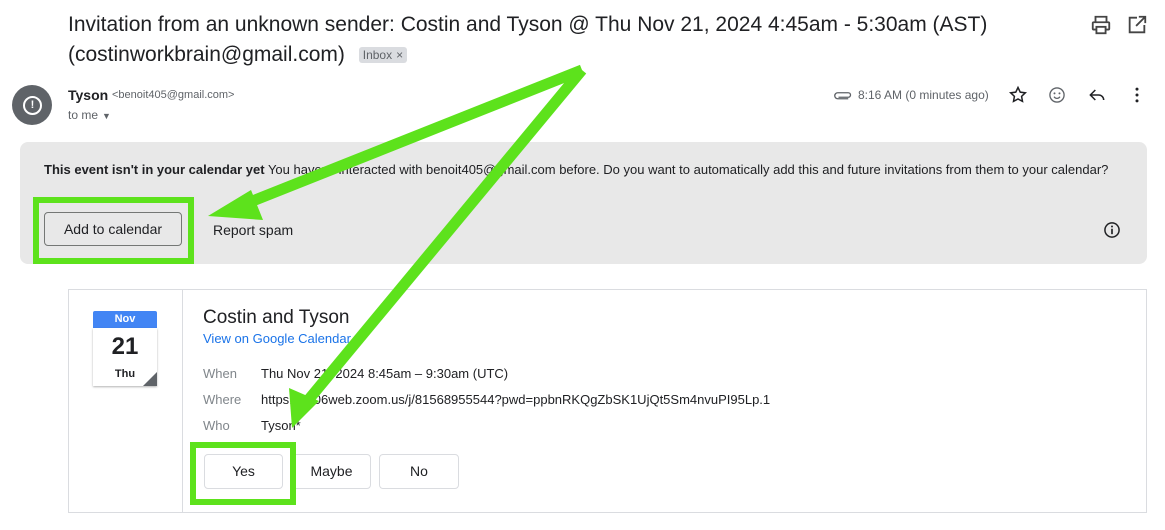 The width and height of the screenshot is (1165, 530). What do you see at coordinates (88, 95) in the screenshot?
I see `sender-name: Tyson` at bounding box center [88, 95].